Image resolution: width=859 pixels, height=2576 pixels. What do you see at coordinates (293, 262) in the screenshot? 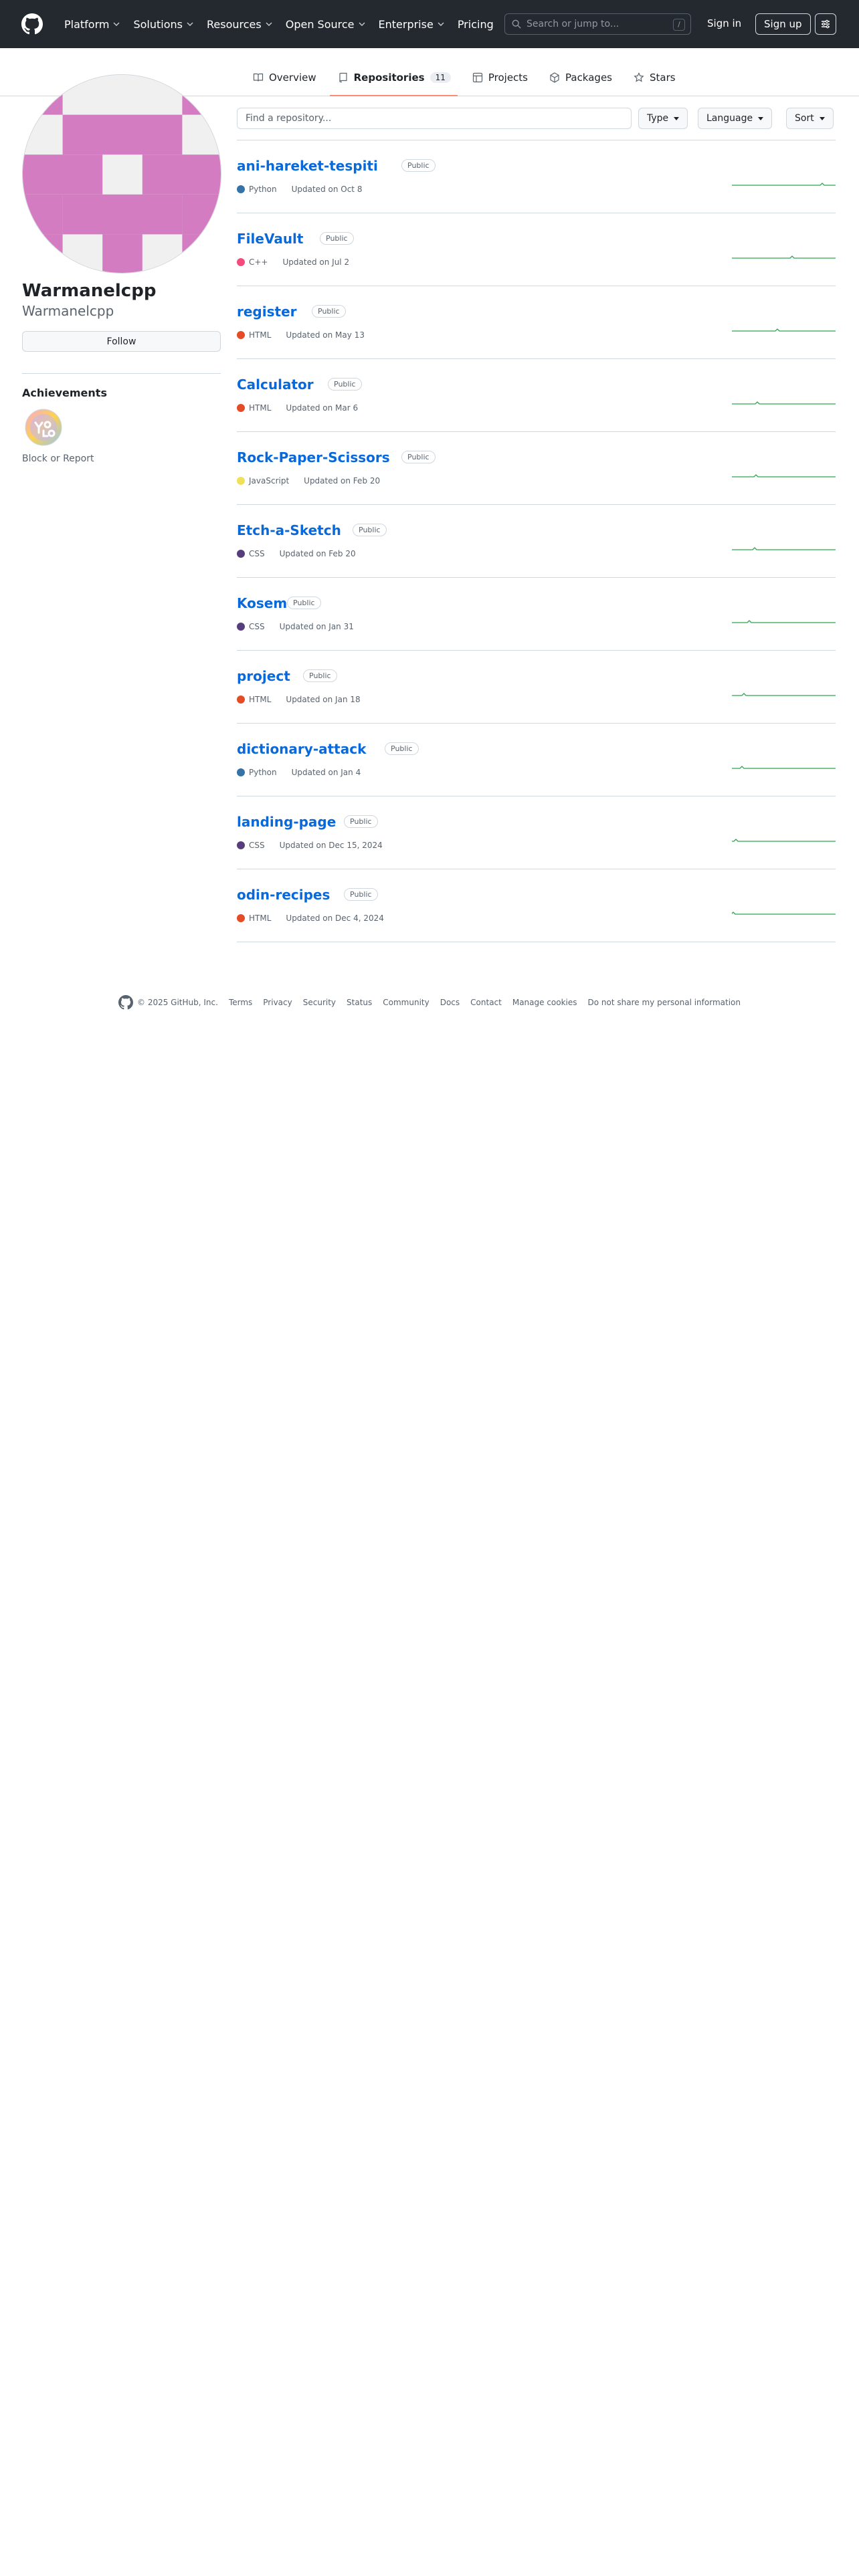
I see `repo-meta: C++ Updated on Jul 2` at bounding box center [293, 262].